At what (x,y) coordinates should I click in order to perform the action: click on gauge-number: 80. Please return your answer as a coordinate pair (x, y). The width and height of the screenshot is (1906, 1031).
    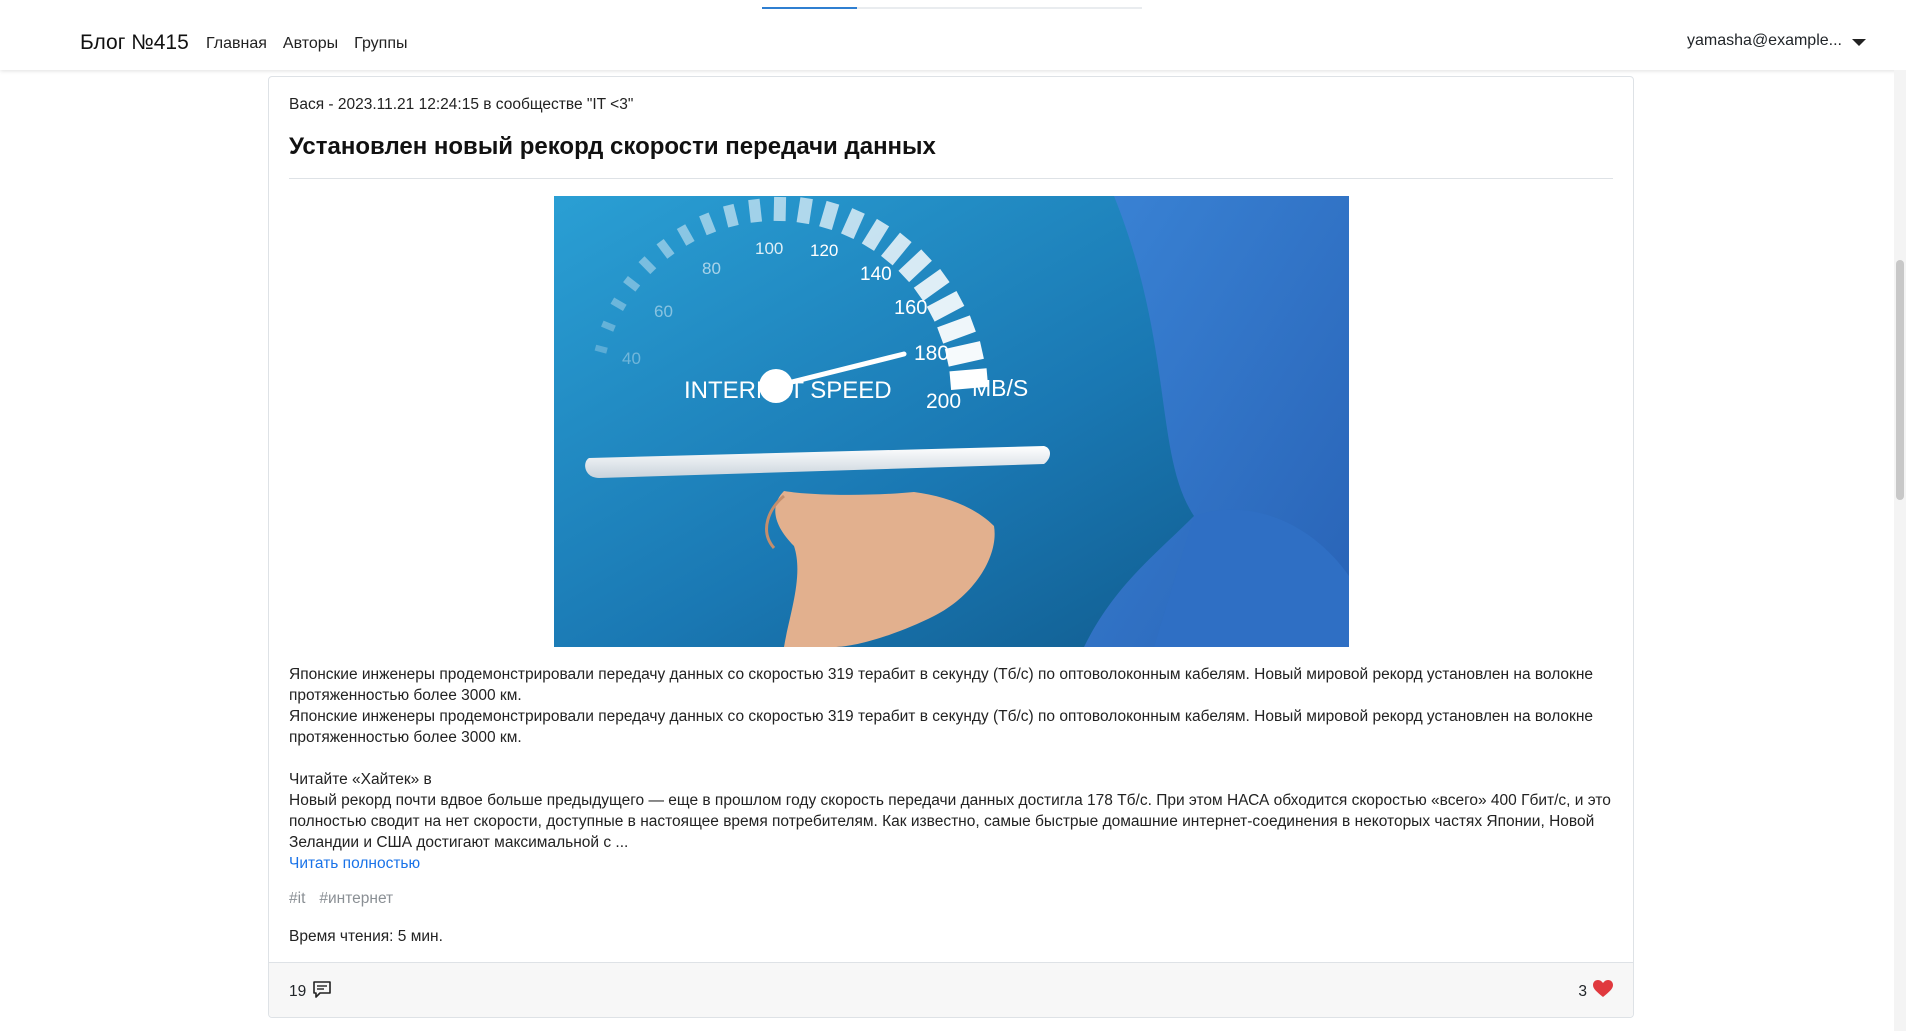
    Looking at the image, I should click on (711, 268).